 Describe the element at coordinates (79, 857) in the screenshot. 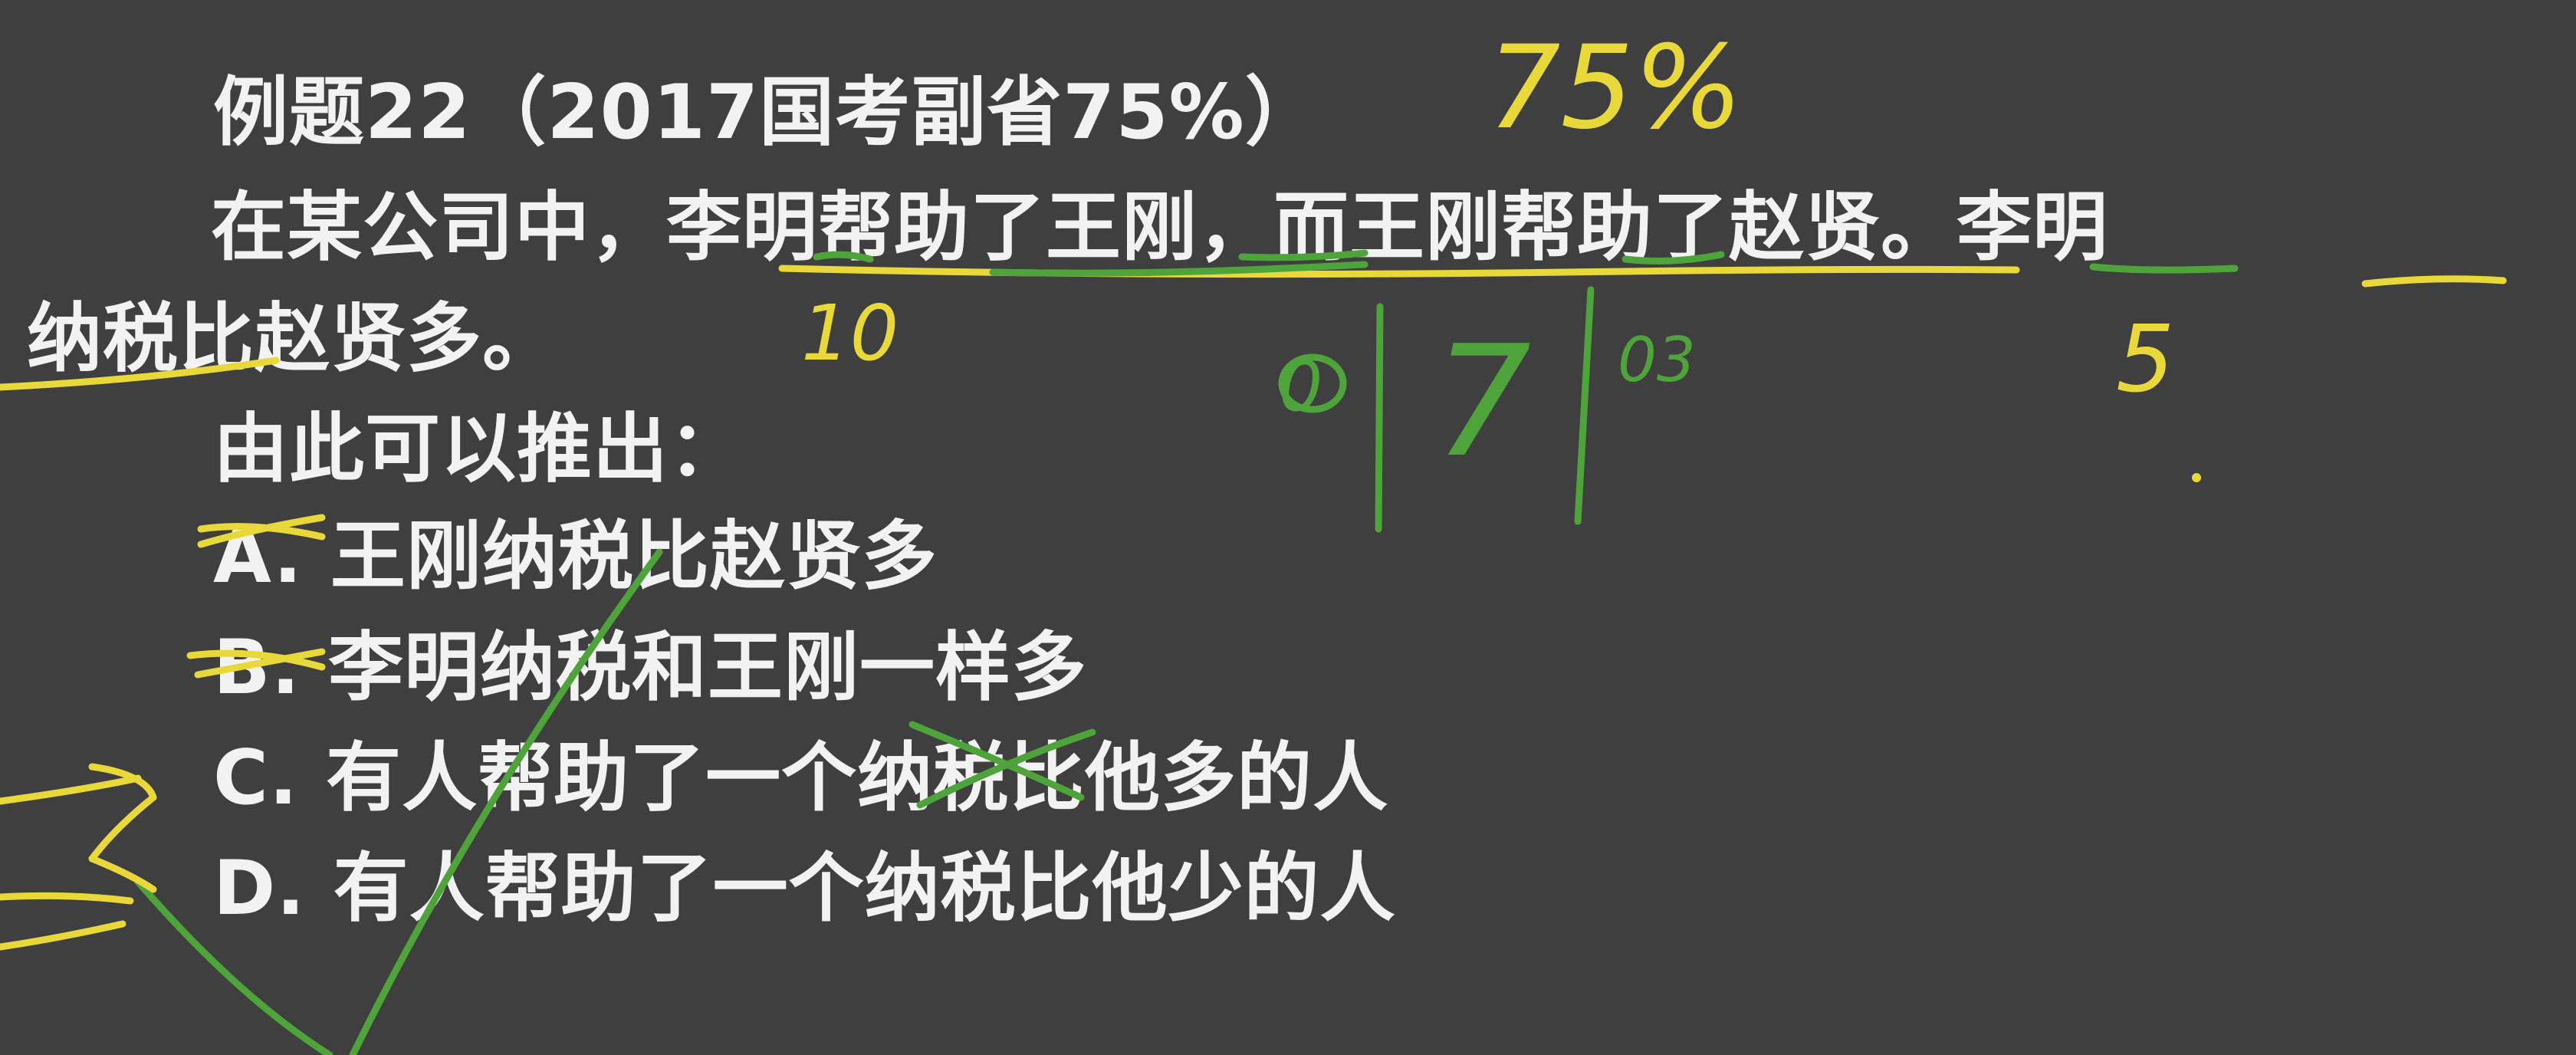

I see `arrow-to-cd` at that location.